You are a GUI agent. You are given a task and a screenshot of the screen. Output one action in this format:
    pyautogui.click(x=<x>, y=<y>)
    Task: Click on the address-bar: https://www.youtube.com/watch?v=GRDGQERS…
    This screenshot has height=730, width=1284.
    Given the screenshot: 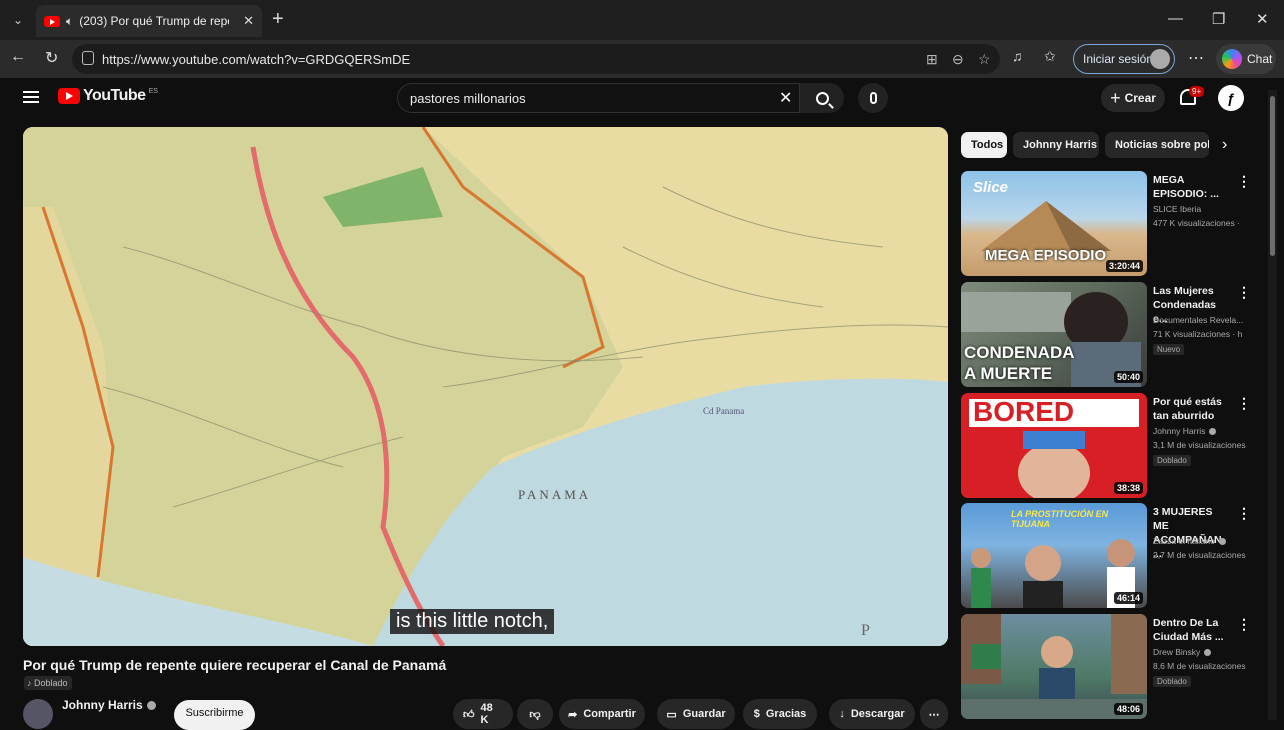 What is the action you would take?
    pyautogui.click(x=536, y=59)
    